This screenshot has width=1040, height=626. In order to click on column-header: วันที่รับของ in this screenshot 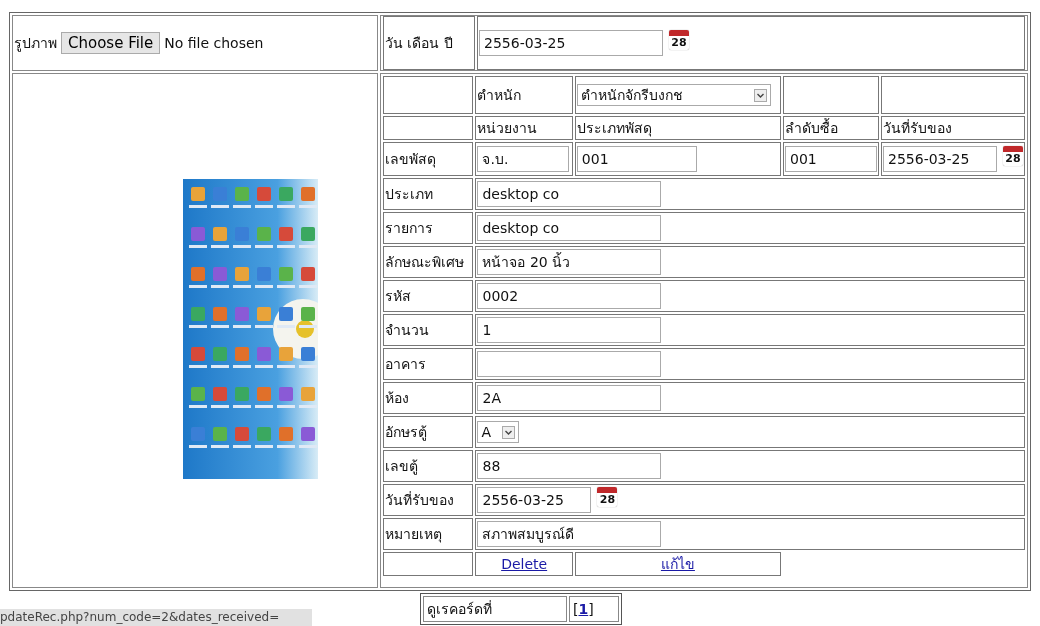, I will do `click(917, 128)`.